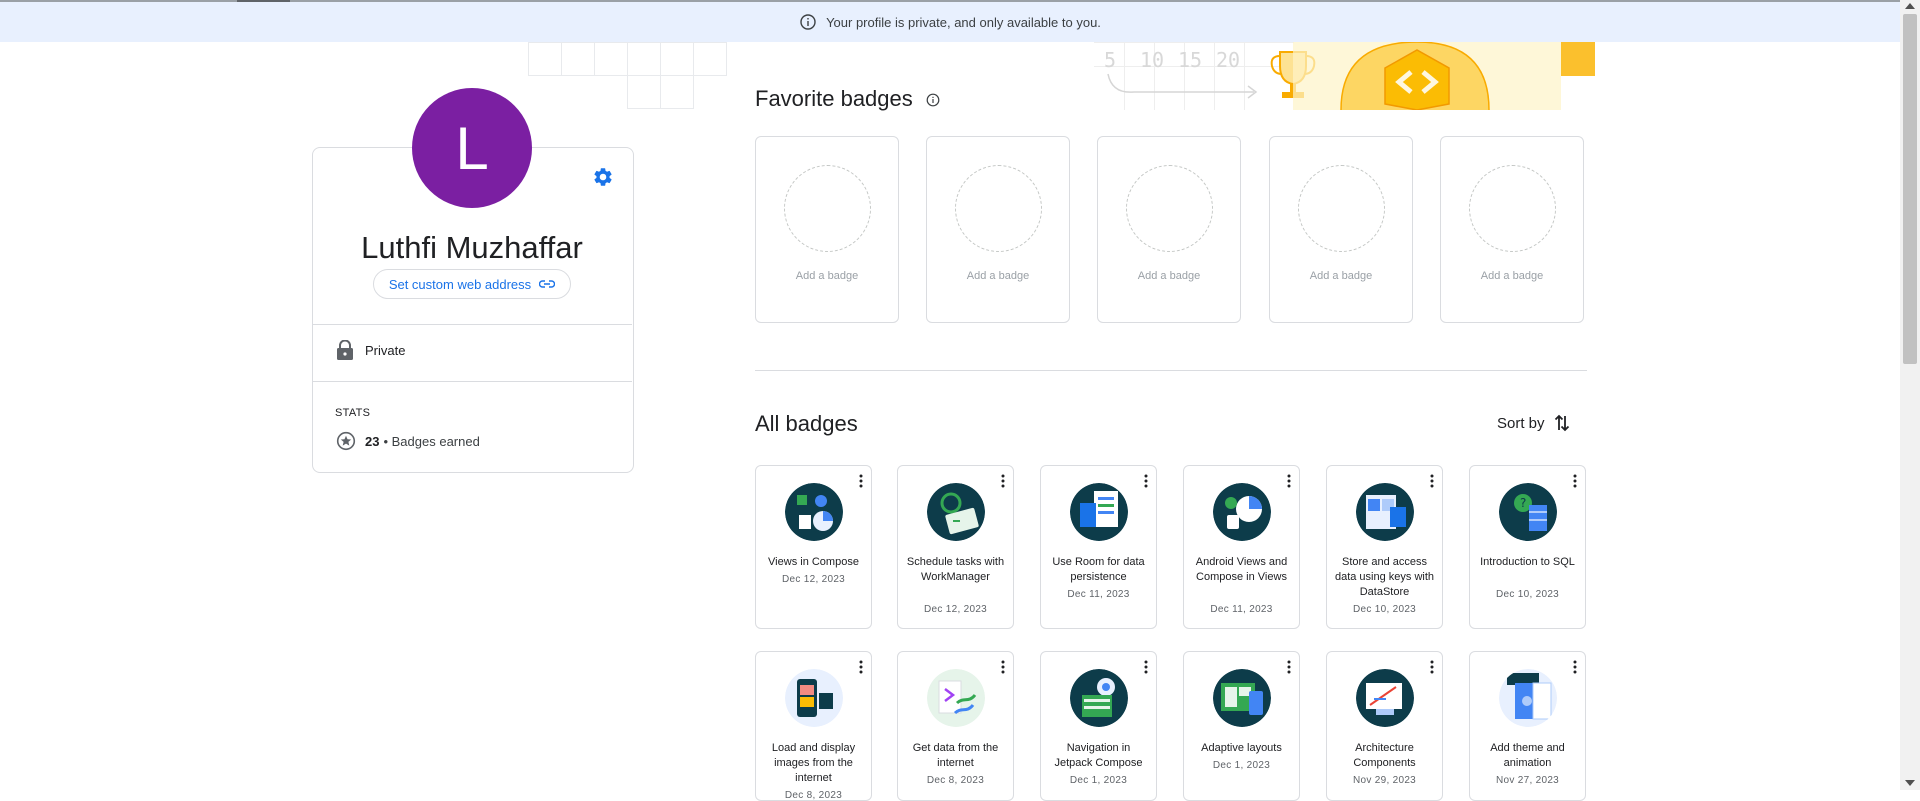  What do you see at coordinates (1228, 60) in the screenshot?
I see `chart-number-4: 20` at bounding box center [1228, 60].